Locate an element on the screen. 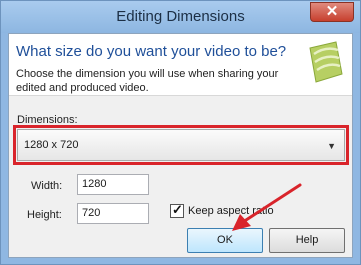 This screenshot has width=361, height=265. dialog-title: Editing Dimensions is located at coordinates (180, 16).